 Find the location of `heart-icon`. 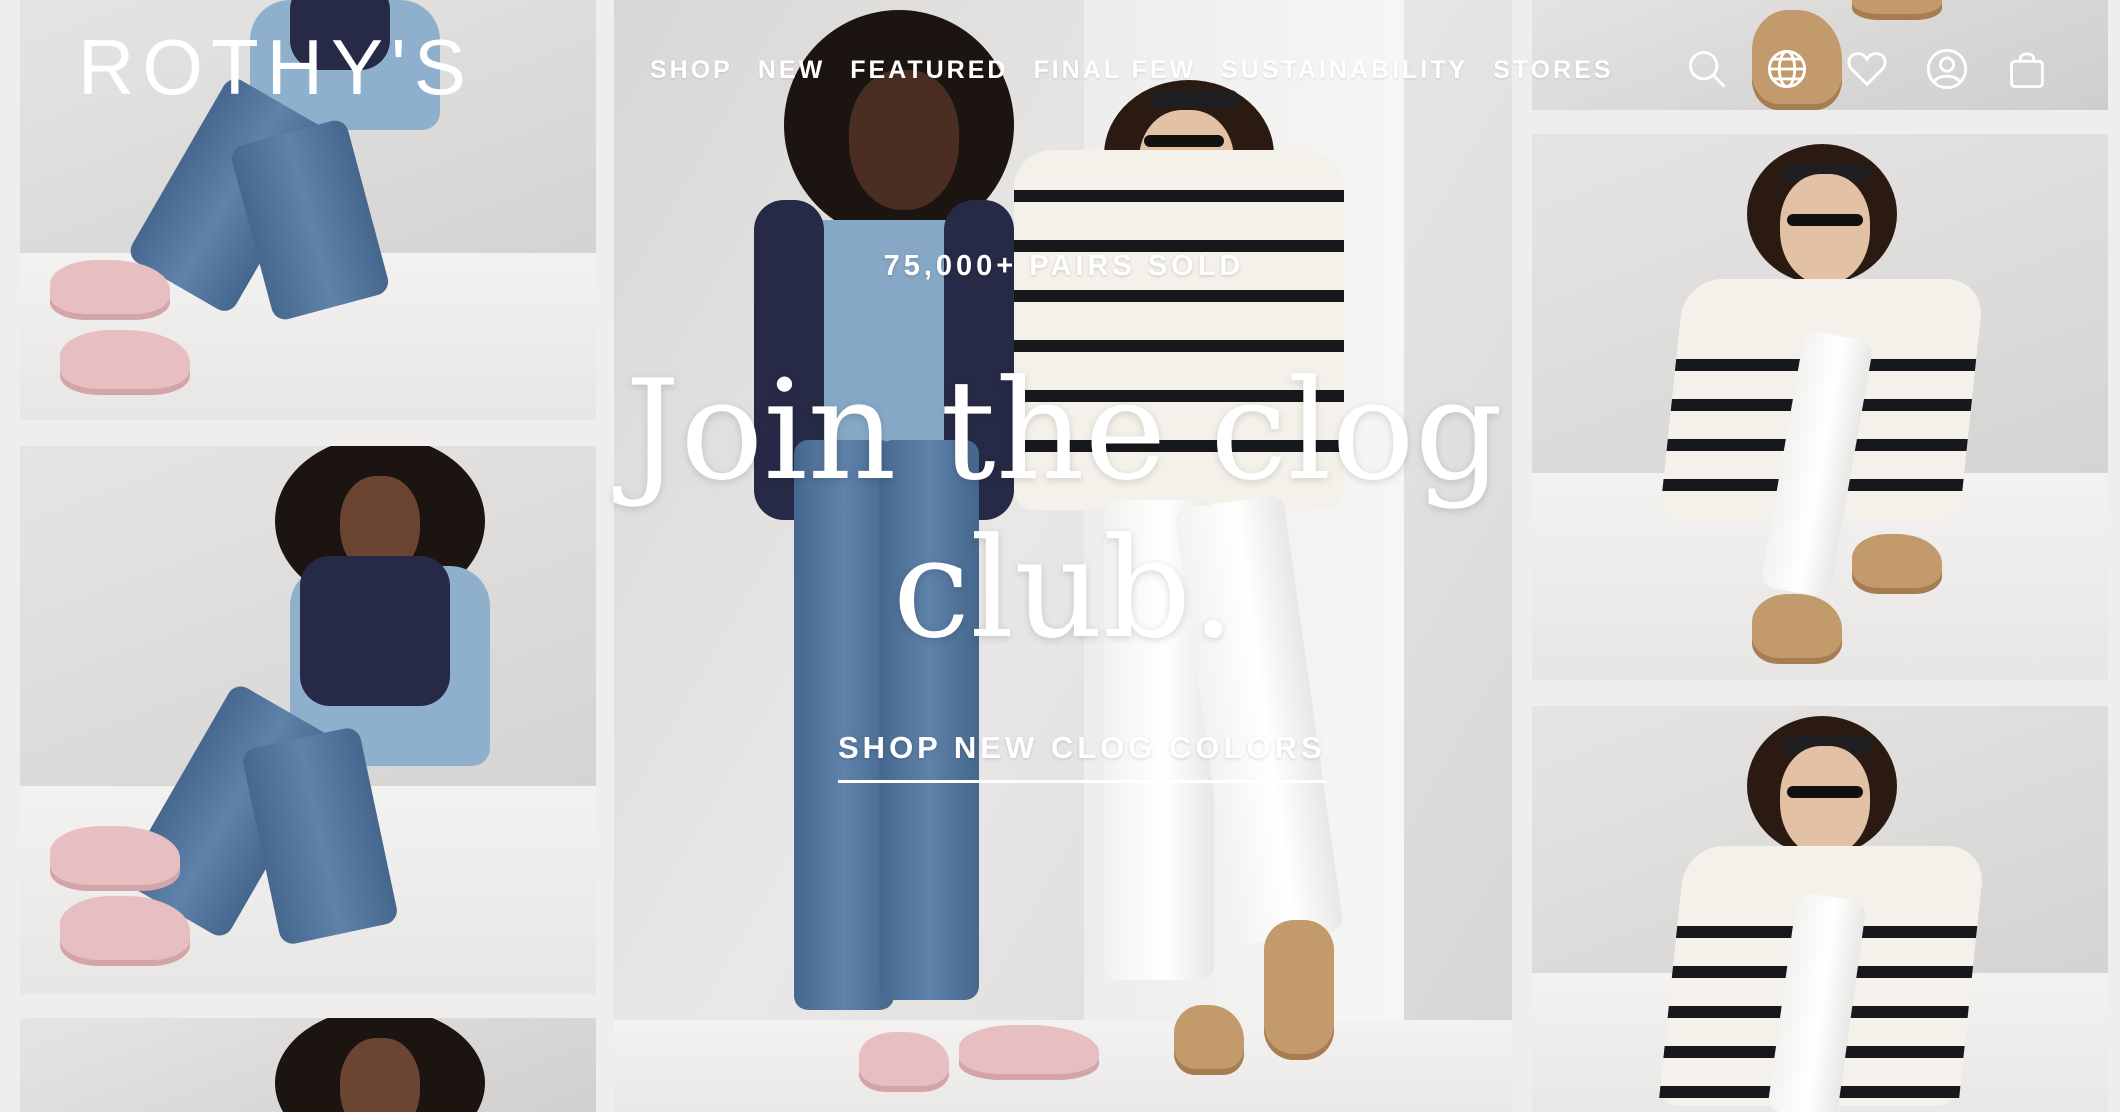

heart-icon is located at coordinates (1867, 69).